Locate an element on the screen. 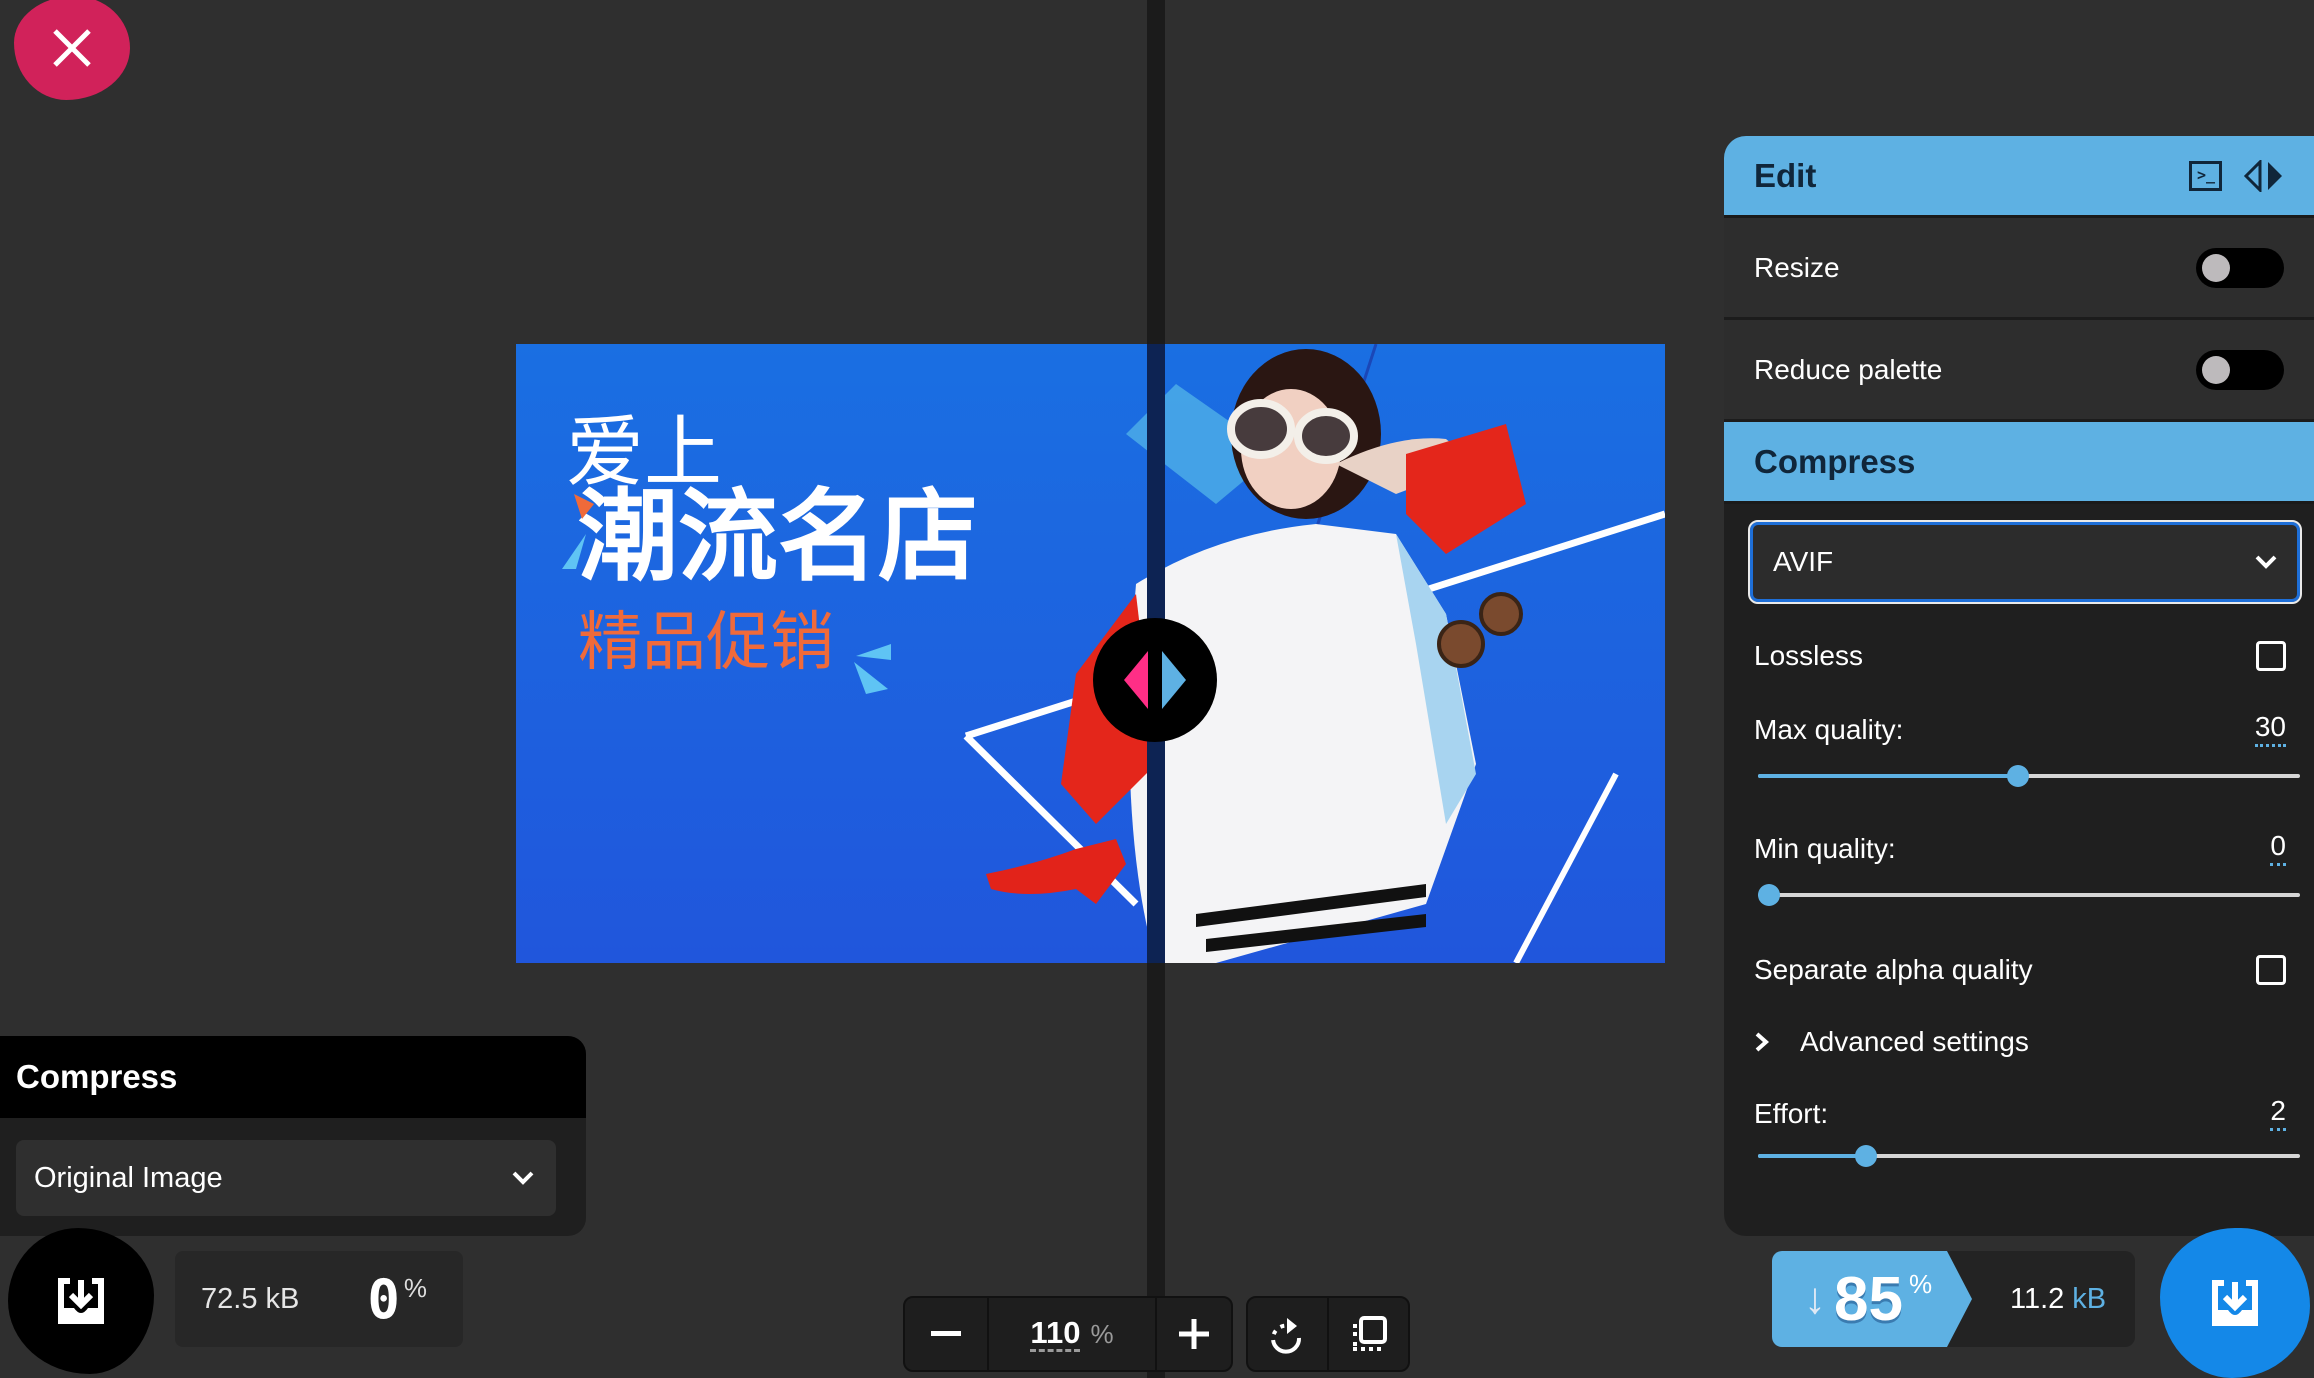 The width and height of the screenshot is (2314, 1378). chevron-right-icon is located at coordinates (1762, 1042).